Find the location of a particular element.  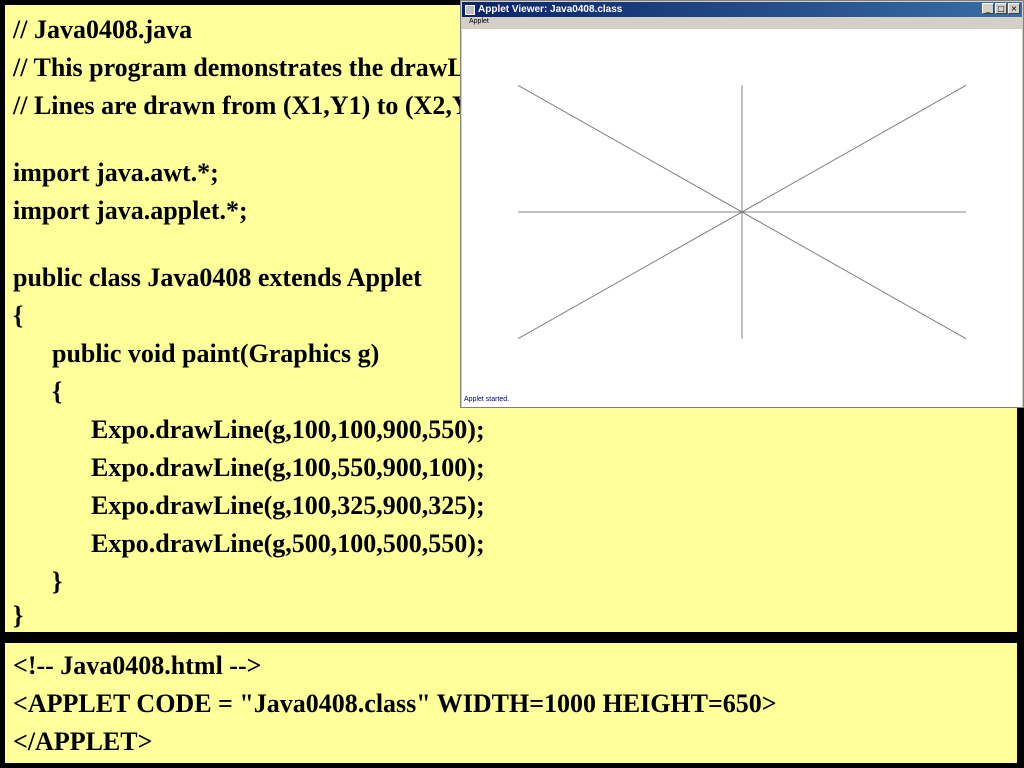

window-title: Applet Viewer: Java0408.class is located at coordinates (550, 9).